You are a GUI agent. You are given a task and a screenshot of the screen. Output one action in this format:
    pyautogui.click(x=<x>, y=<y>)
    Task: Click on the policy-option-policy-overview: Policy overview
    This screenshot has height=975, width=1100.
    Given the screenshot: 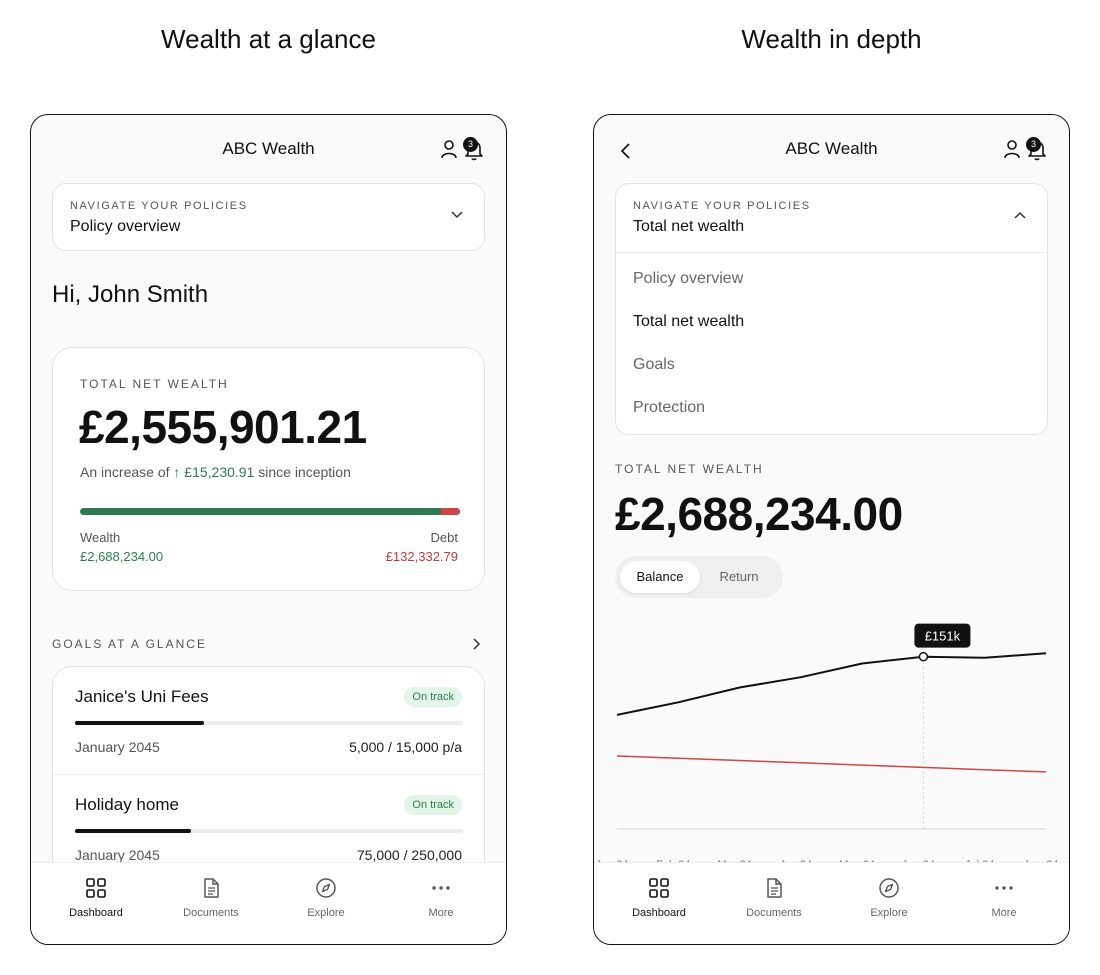 What is the action you would take?
    pyautogui.click(x=688, y=279)
    